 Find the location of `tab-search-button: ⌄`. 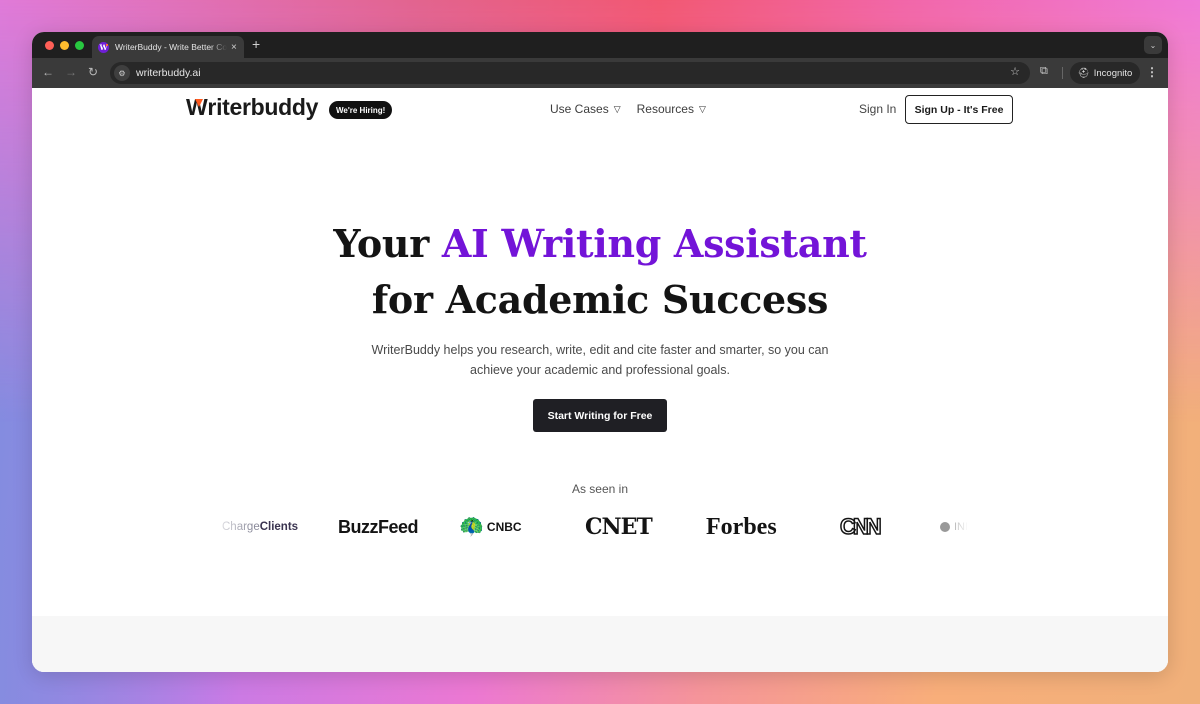

tab-search-button: ⌄ is located at coordinates (1153, 45).